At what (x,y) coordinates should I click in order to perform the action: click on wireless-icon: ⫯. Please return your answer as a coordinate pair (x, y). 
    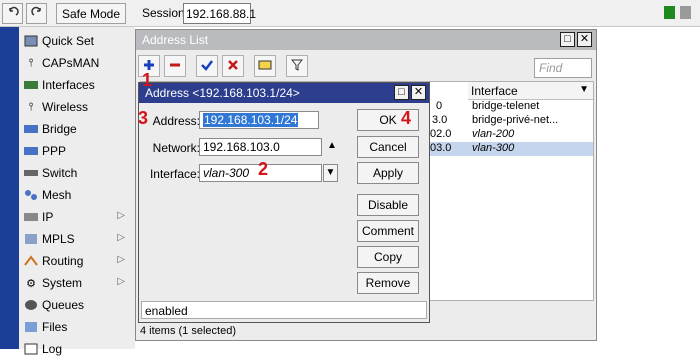
    Looking at the image, I should click on (31, 106).